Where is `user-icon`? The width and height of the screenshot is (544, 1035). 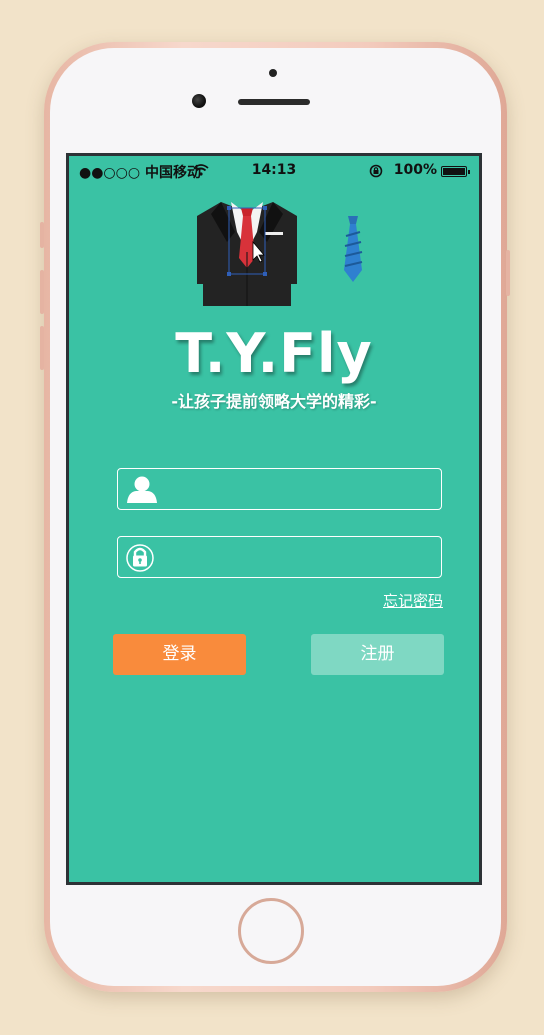
user-icon is located at coordinates (142, 489).